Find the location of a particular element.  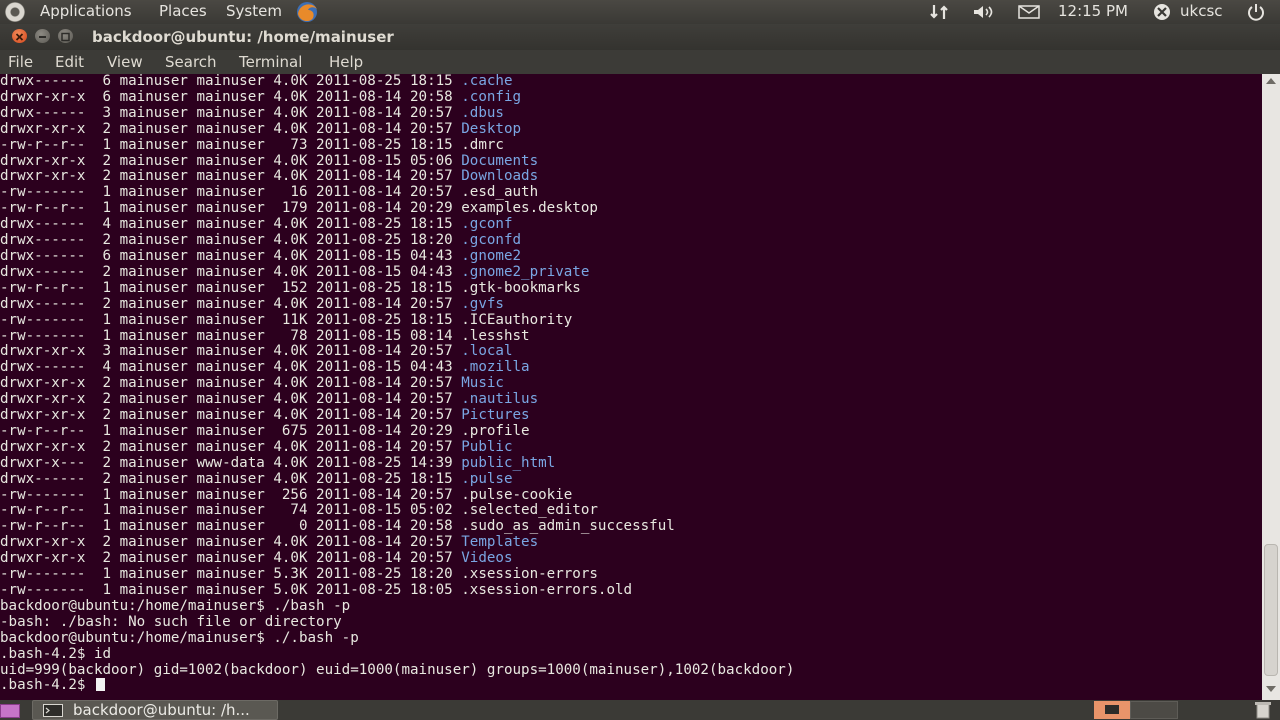

directory-name: .gnome2_private is located at coordinates (525, 271).